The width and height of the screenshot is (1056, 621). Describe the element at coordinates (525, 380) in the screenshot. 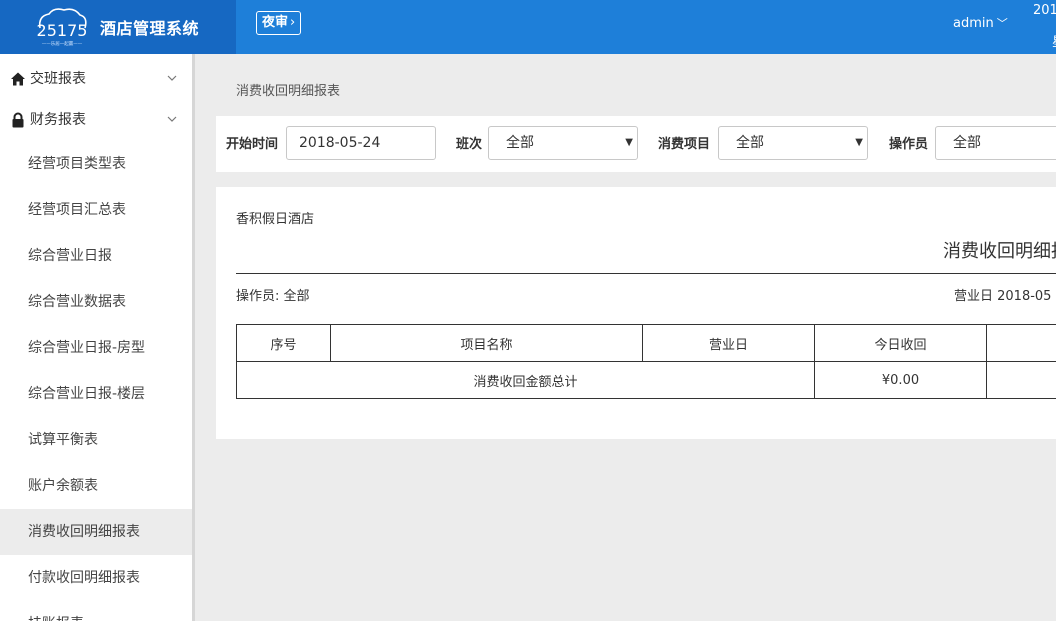

I see `total-label: 消费收回金额总计` at that location.